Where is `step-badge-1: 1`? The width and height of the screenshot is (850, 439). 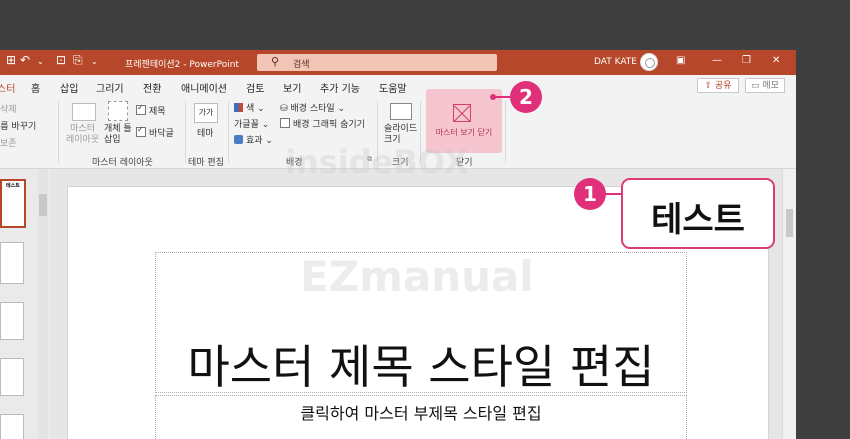
step-badge-1: 1 is located at coordinates (590, 194).